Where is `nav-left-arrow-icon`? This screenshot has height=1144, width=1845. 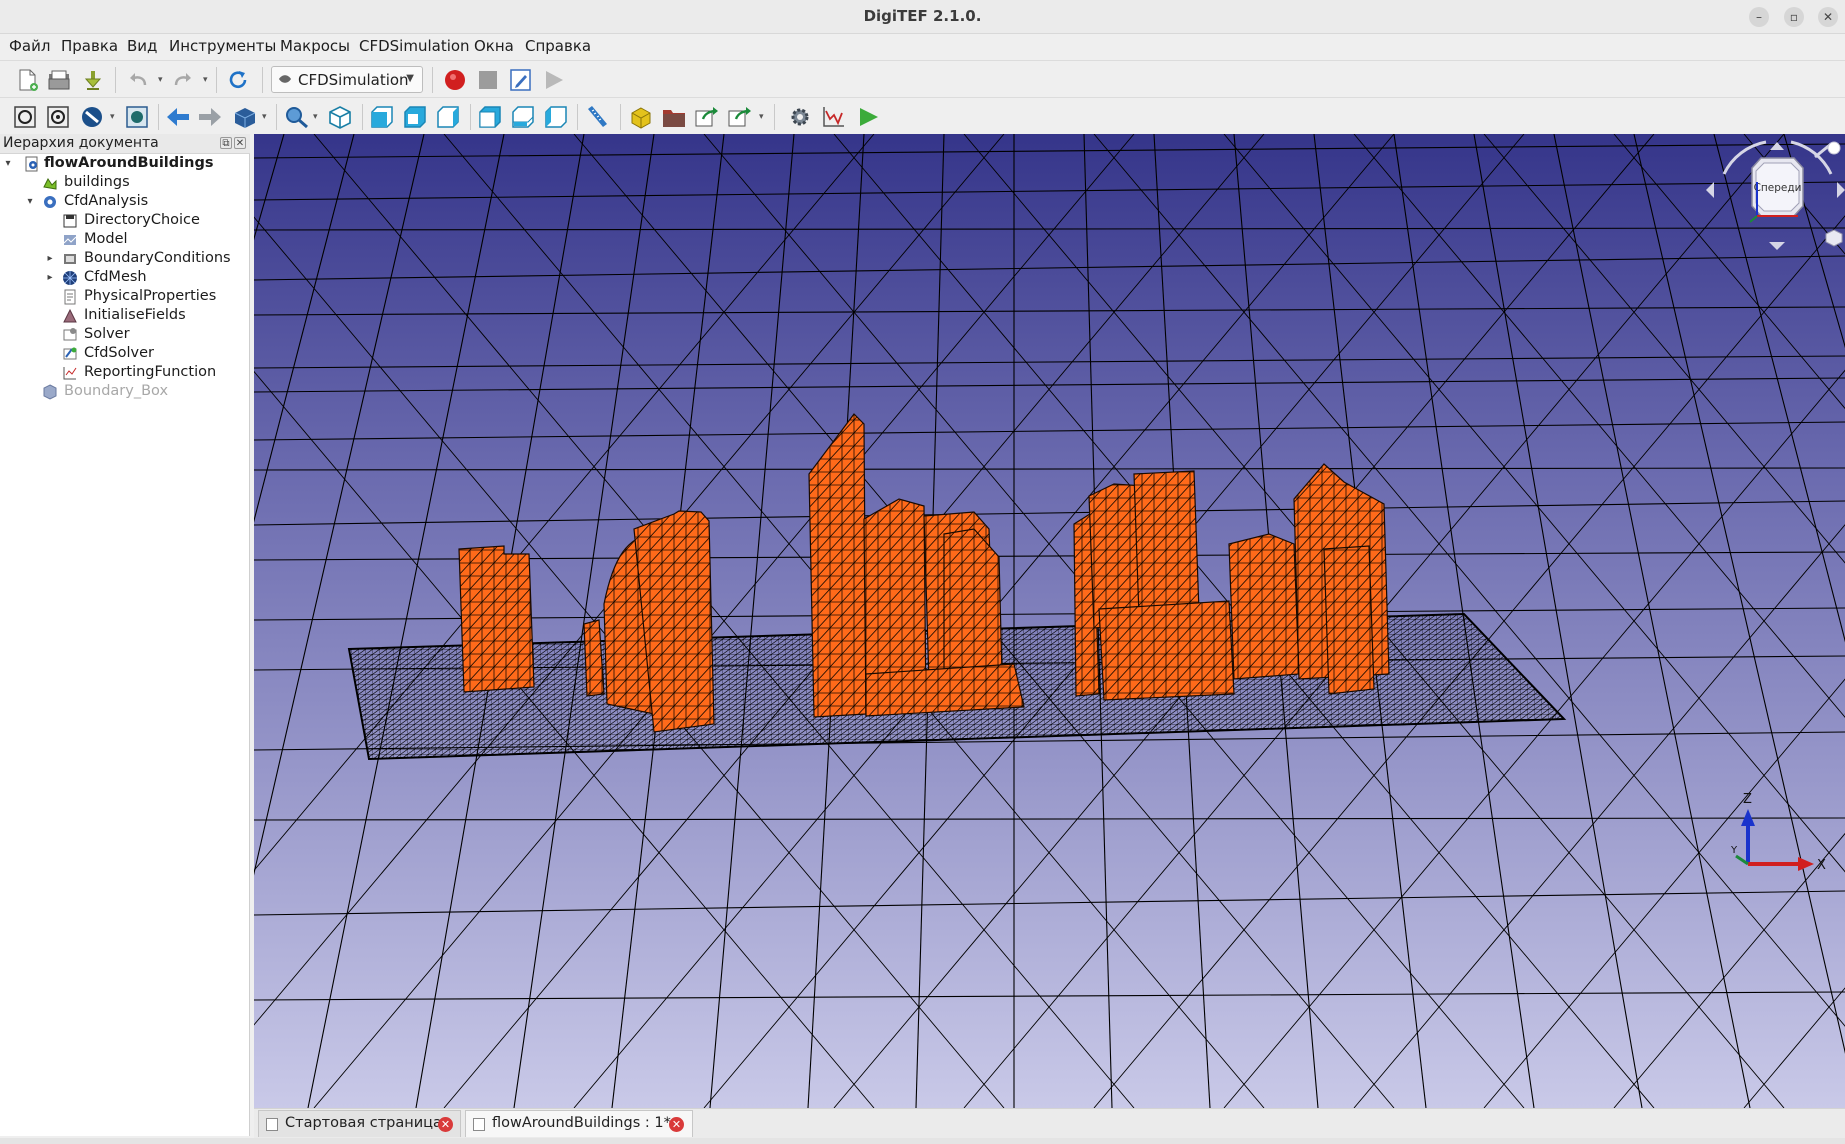 nav-left-arrow-icon is located at coordinates (1710, 190).